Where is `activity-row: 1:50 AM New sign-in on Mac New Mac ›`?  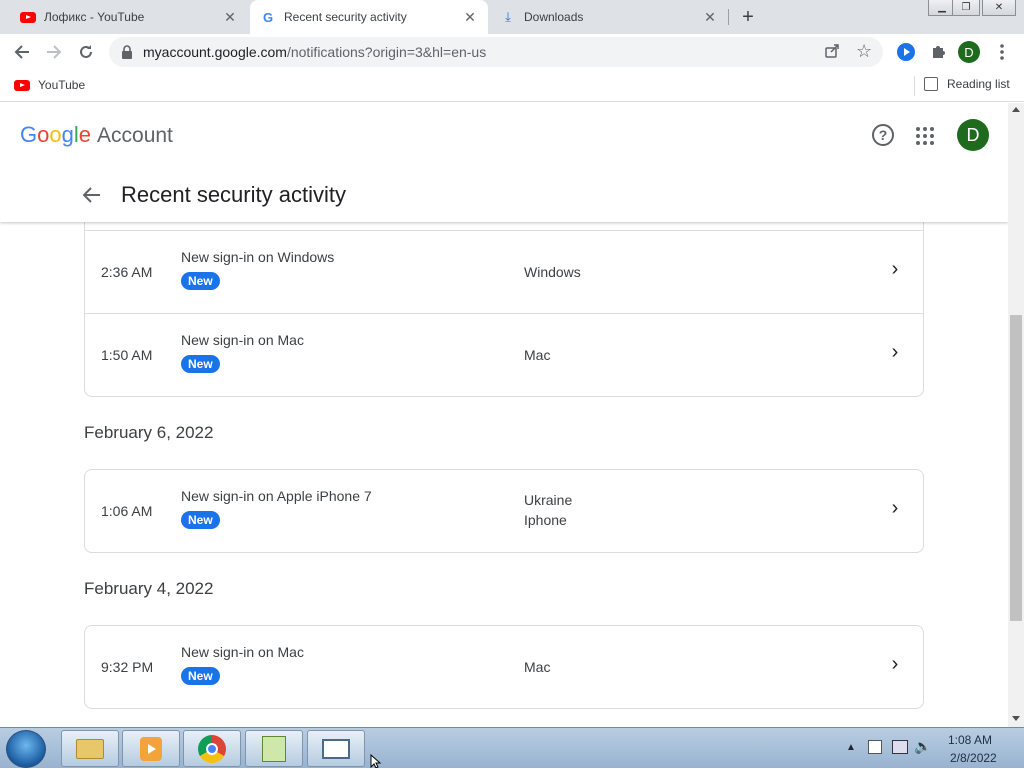
activity-row: 1:50 AM New sign-in on Mac New Mac › is located at coordinates (504, 354).